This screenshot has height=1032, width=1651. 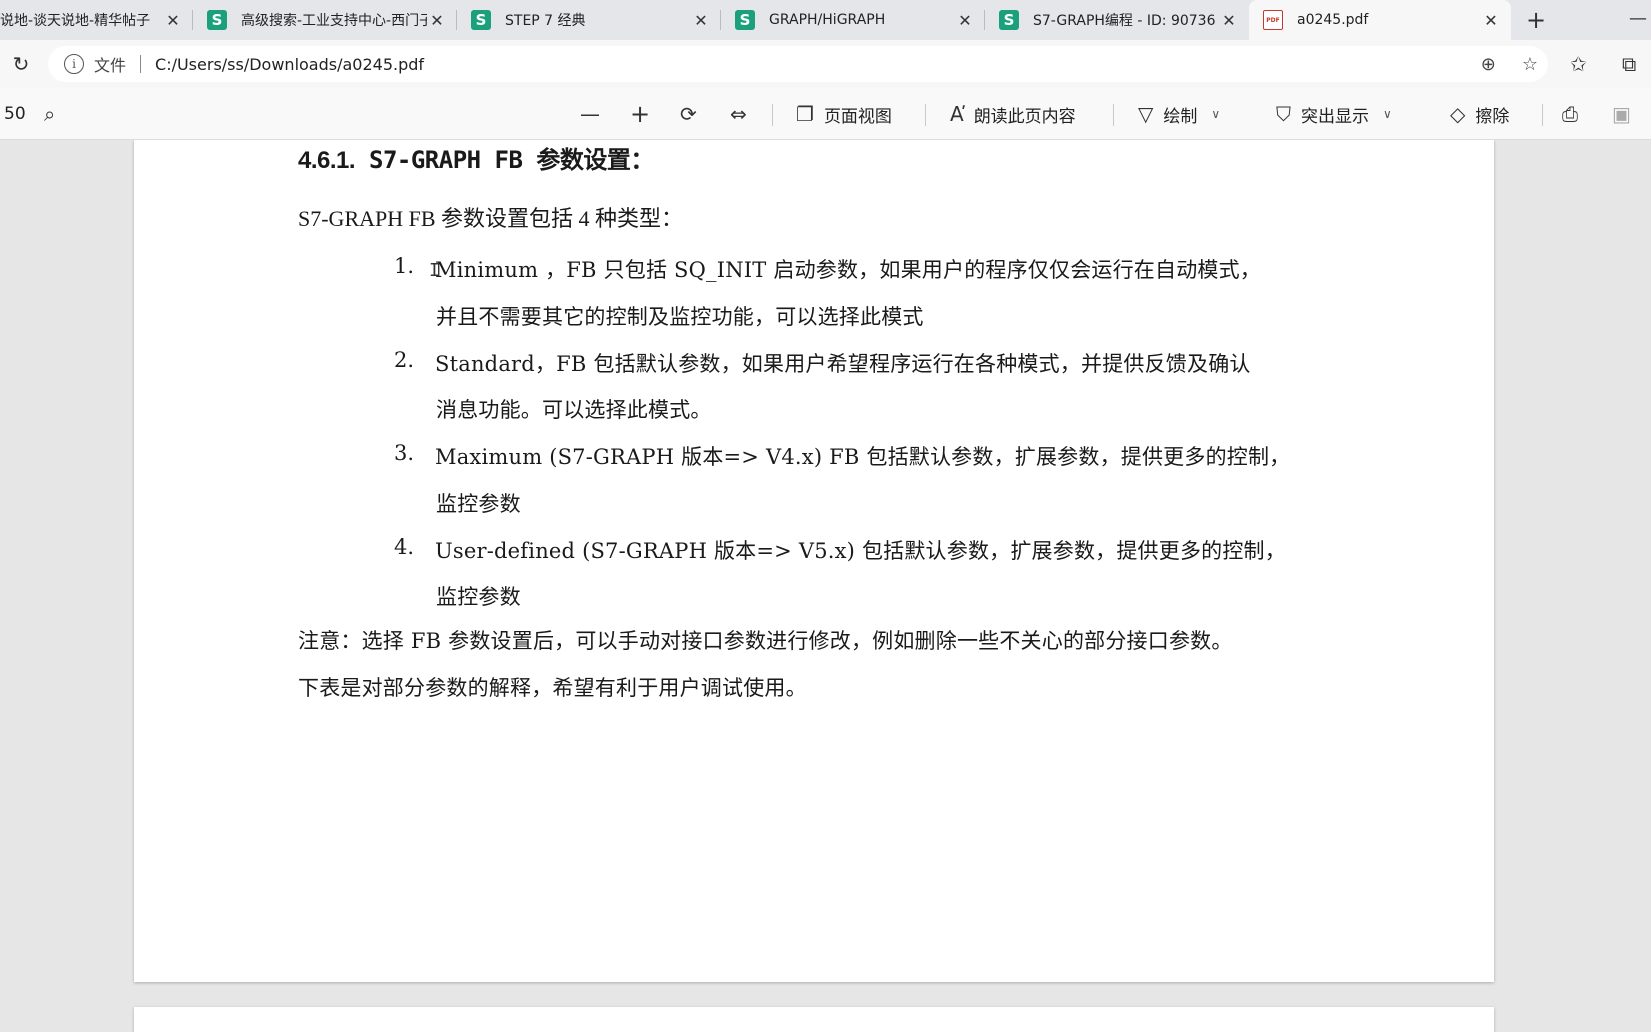 I want to click on zoom-in-button: +, so click(x=645, y=114).